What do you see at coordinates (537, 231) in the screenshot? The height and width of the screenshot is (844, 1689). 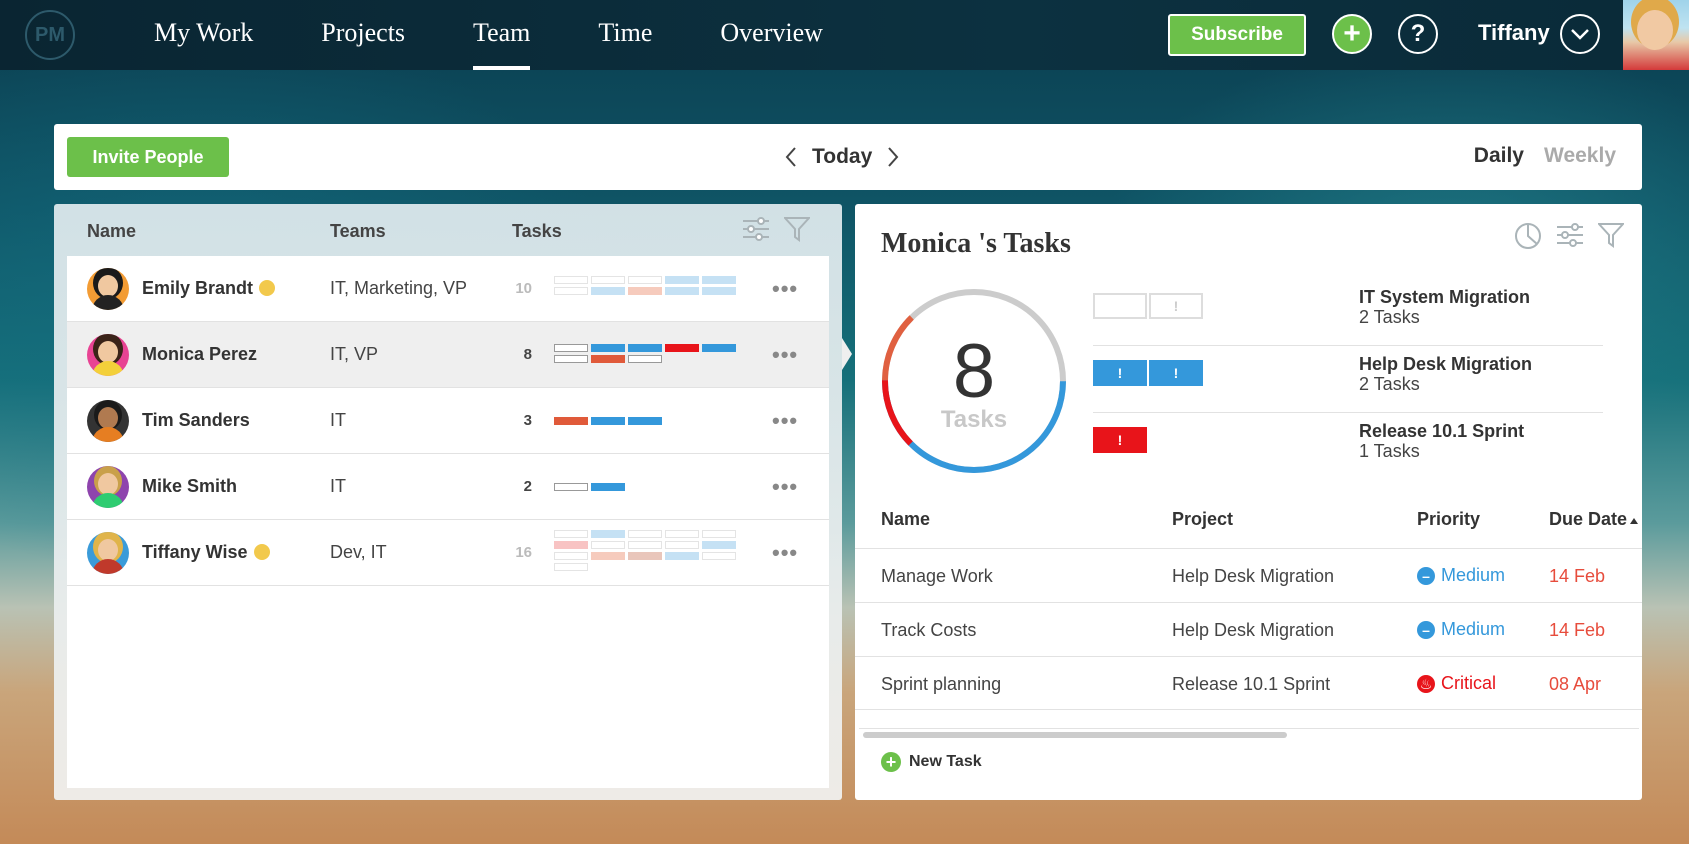 I see `col-header-tasks: Tasks` at bounding box center [537, 231].